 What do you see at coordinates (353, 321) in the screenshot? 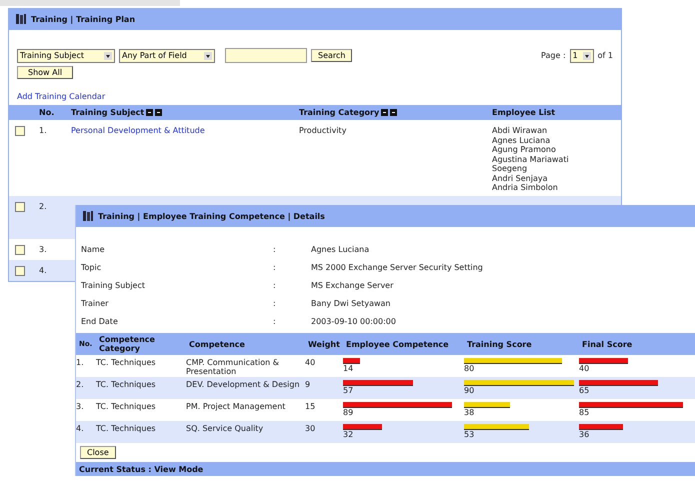
I see `field-value: 2003-09-10 00:00:00` at bounding box center [353, 321].